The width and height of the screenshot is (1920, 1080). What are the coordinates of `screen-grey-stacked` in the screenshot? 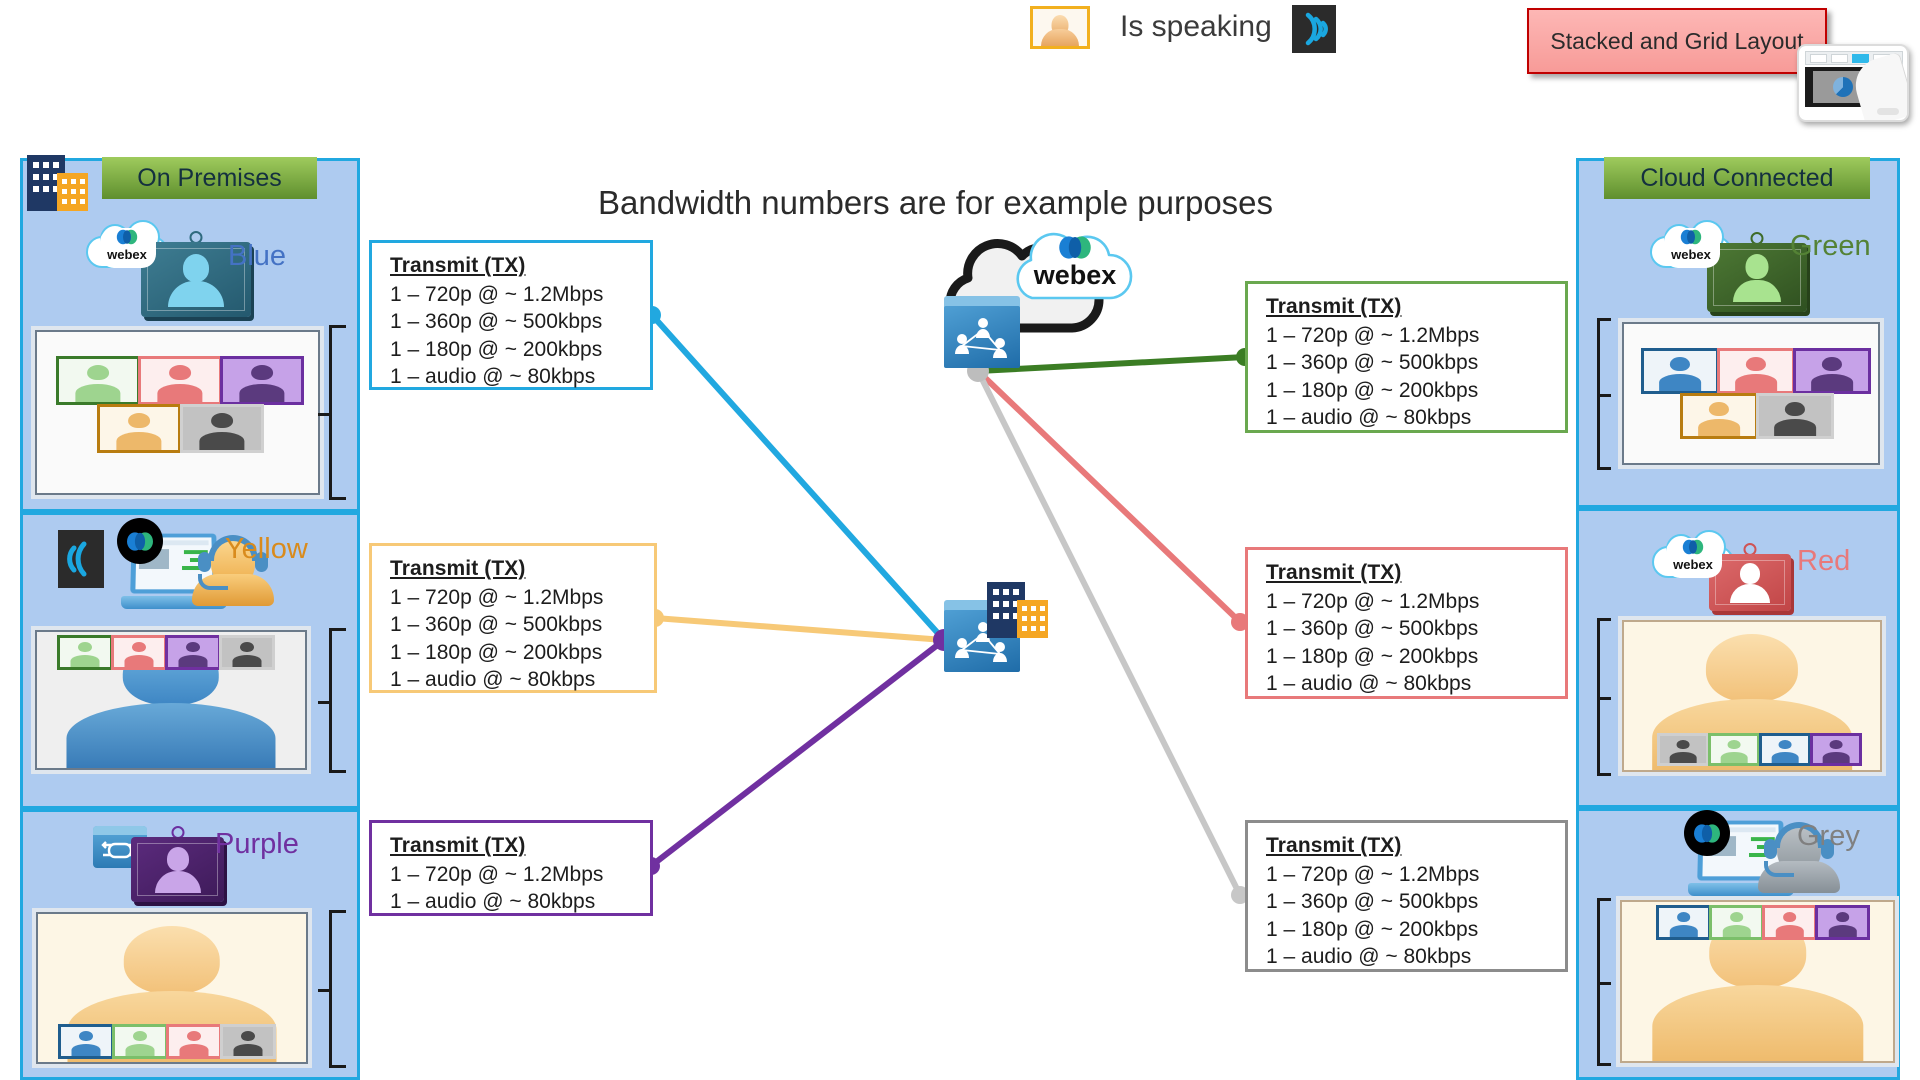 It's located at (1757, 981).